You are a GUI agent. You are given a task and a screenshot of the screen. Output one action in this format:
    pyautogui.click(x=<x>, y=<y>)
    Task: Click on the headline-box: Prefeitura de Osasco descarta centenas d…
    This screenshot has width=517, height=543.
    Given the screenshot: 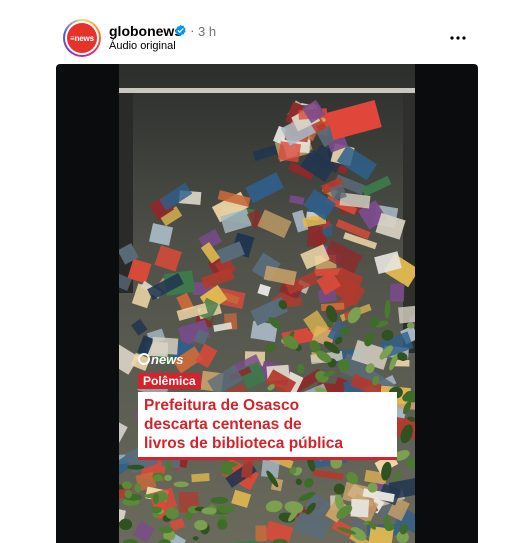 What is the action you would take?
    pyautogui.click(x=267, y=426)
    